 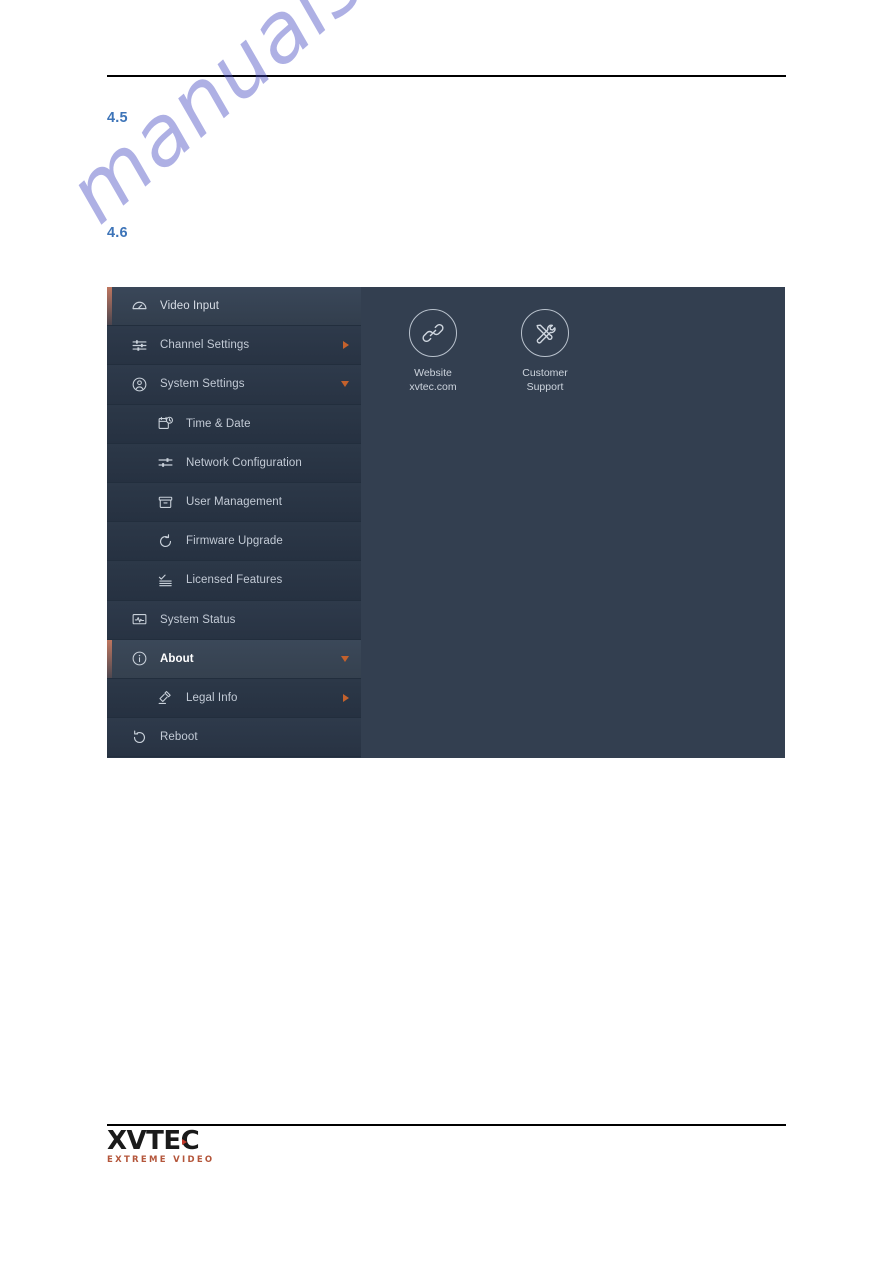 I want to click on shortcut-label: Website xvtec.com, so click(x=433, y=380).